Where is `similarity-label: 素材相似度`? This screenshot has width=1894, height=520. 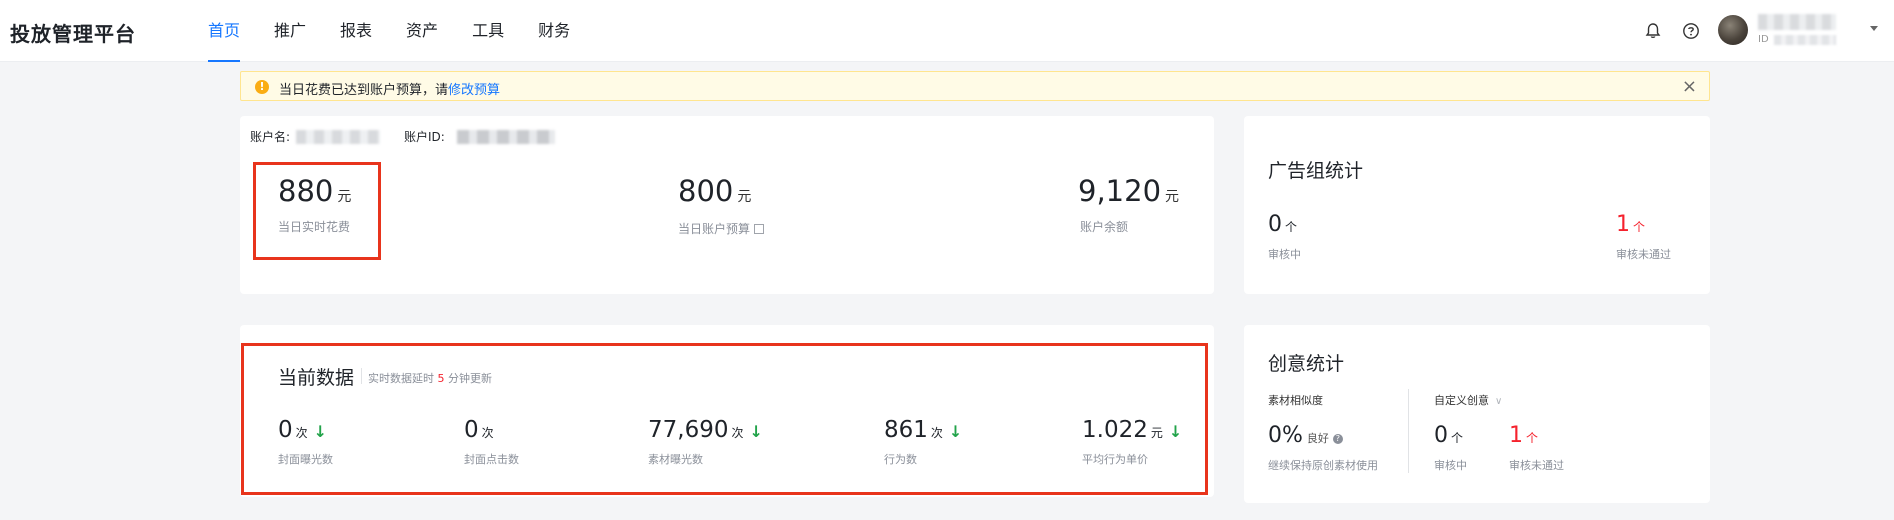
similarity-label: 素材相似度 is located at coordinates (1295, 400).